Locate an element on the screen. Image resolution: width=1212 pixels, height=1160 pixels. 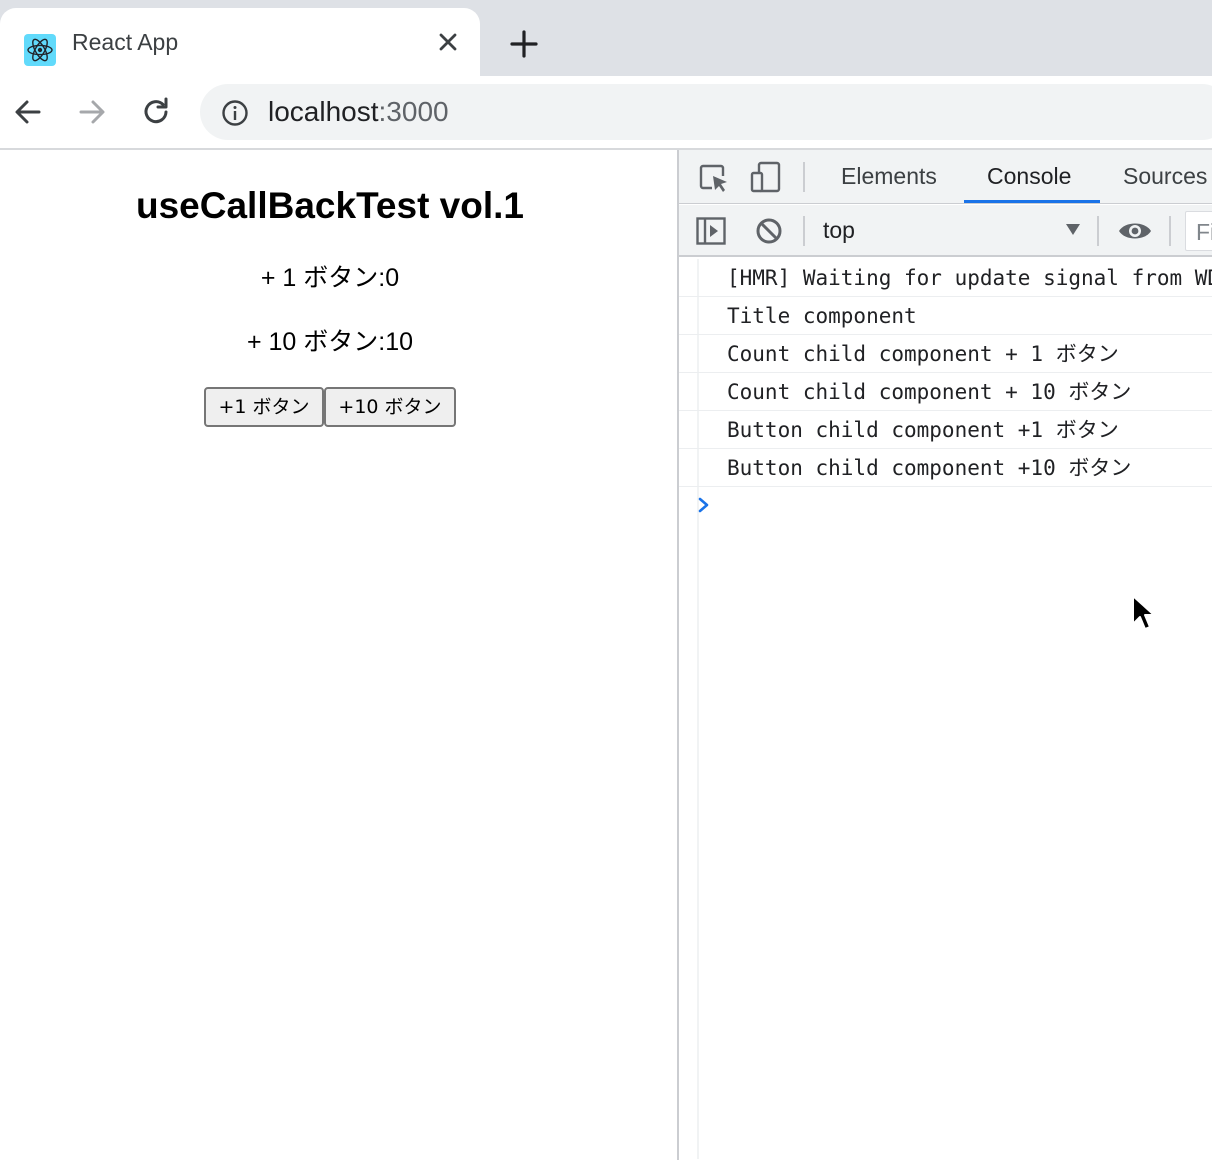
plus-one-button: +1 ボタン is located at coordinates (264, 407).